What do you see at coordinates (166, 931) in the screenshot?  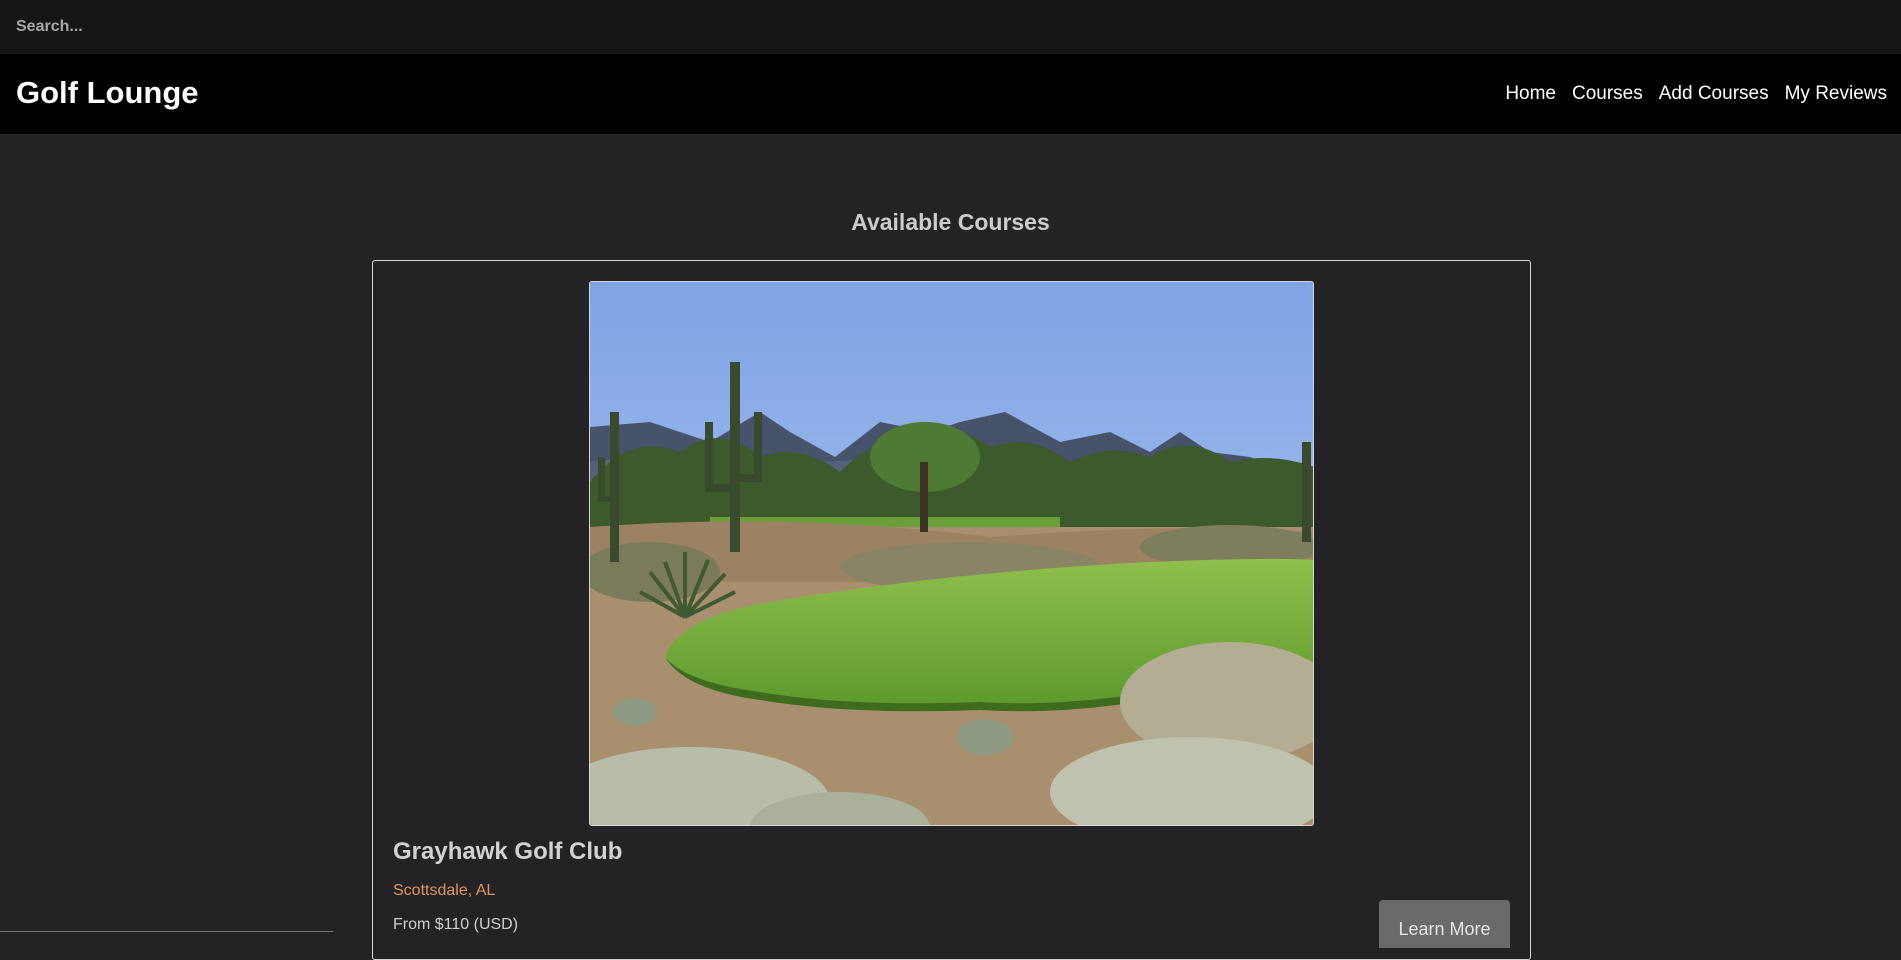 I see `horizontal-scrollbar` at bounding box center [166, 931].